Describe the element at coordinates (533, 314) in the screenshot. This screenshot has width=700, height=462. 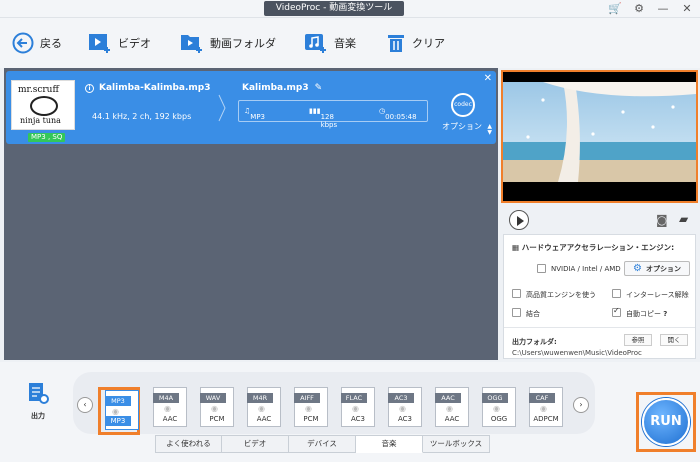
I see `merge-label: 結合` at that location.